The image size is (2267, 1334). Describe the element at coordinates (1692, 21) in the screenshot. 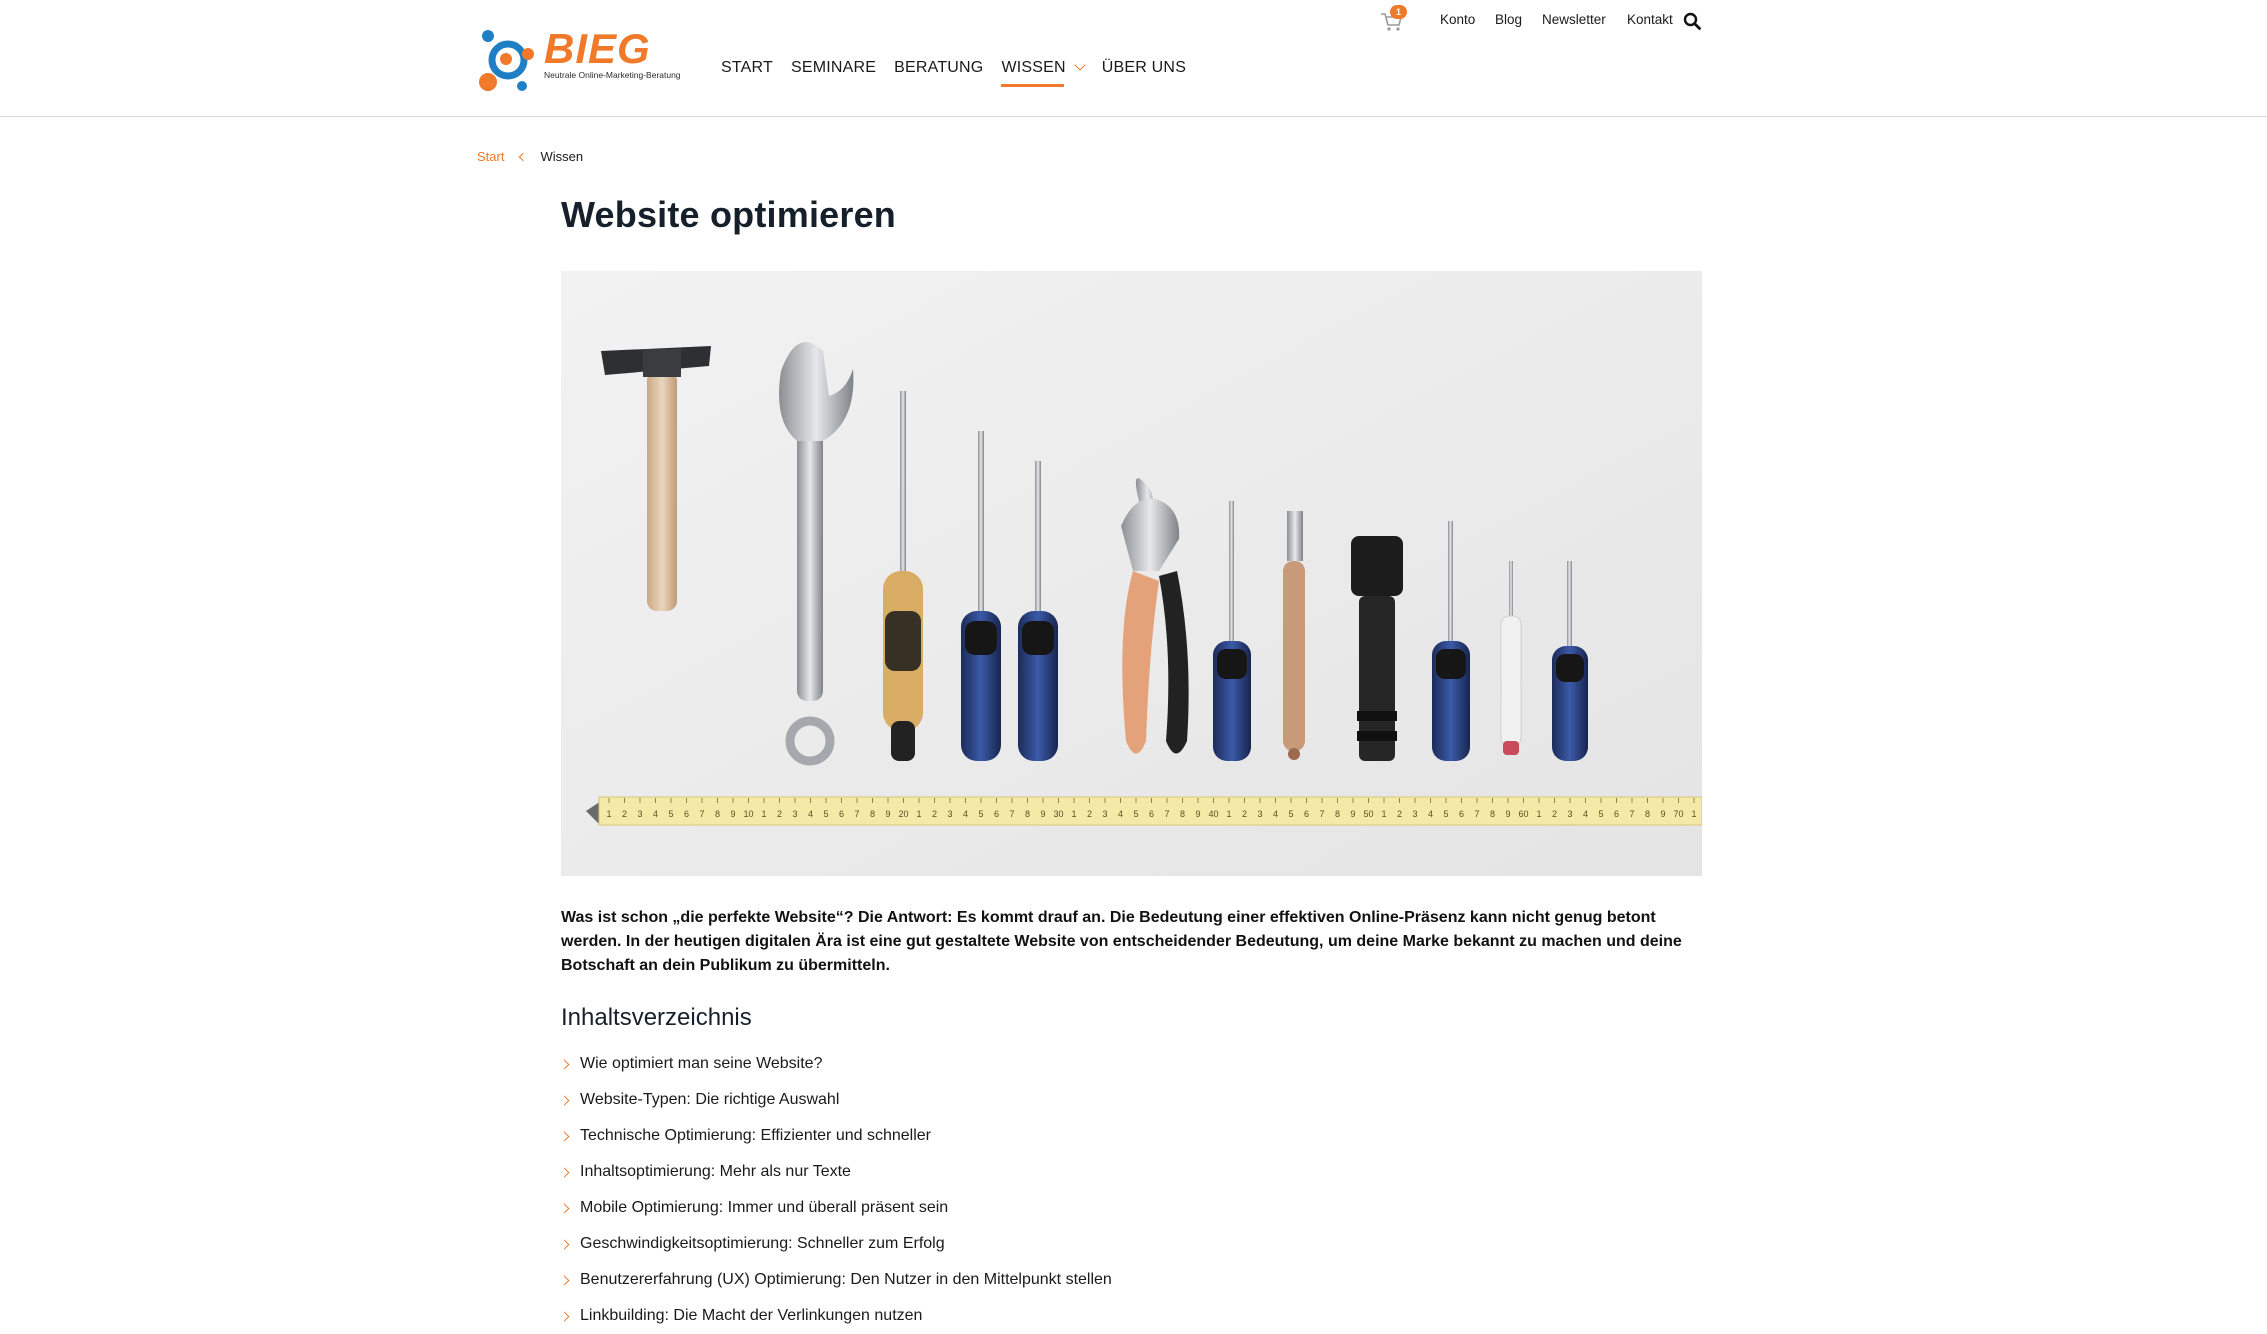

I see `search-icon` at that location.